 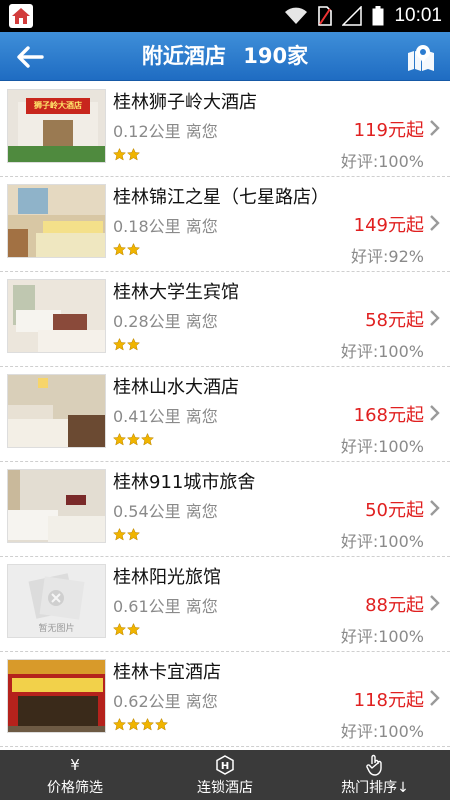 I want to click on hotel-count: 190家, so click(x=276, y=56).